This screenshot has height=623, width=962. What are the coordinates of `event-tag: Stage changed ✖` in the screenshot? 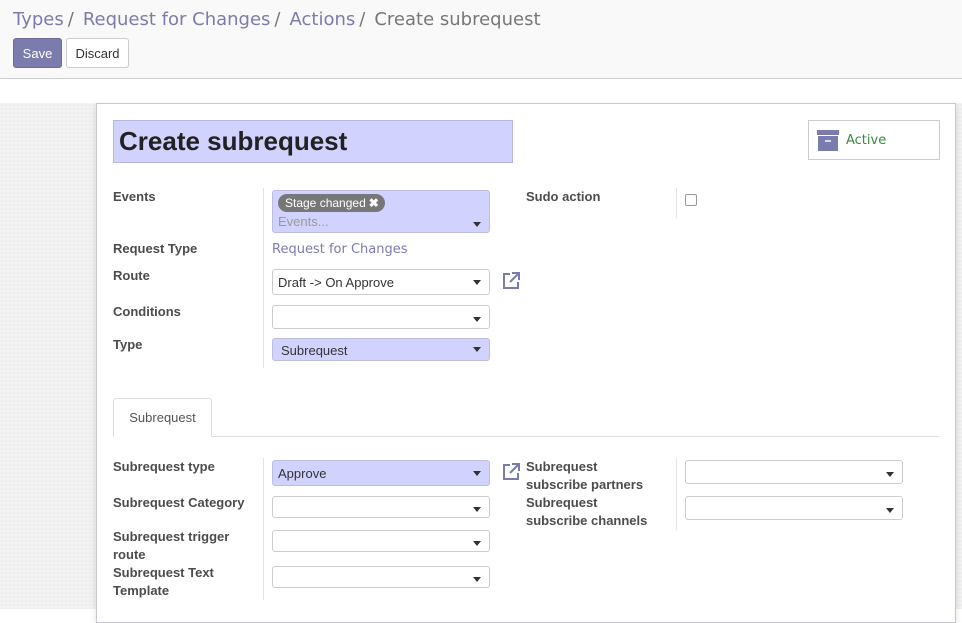 It's located at (331, 203).